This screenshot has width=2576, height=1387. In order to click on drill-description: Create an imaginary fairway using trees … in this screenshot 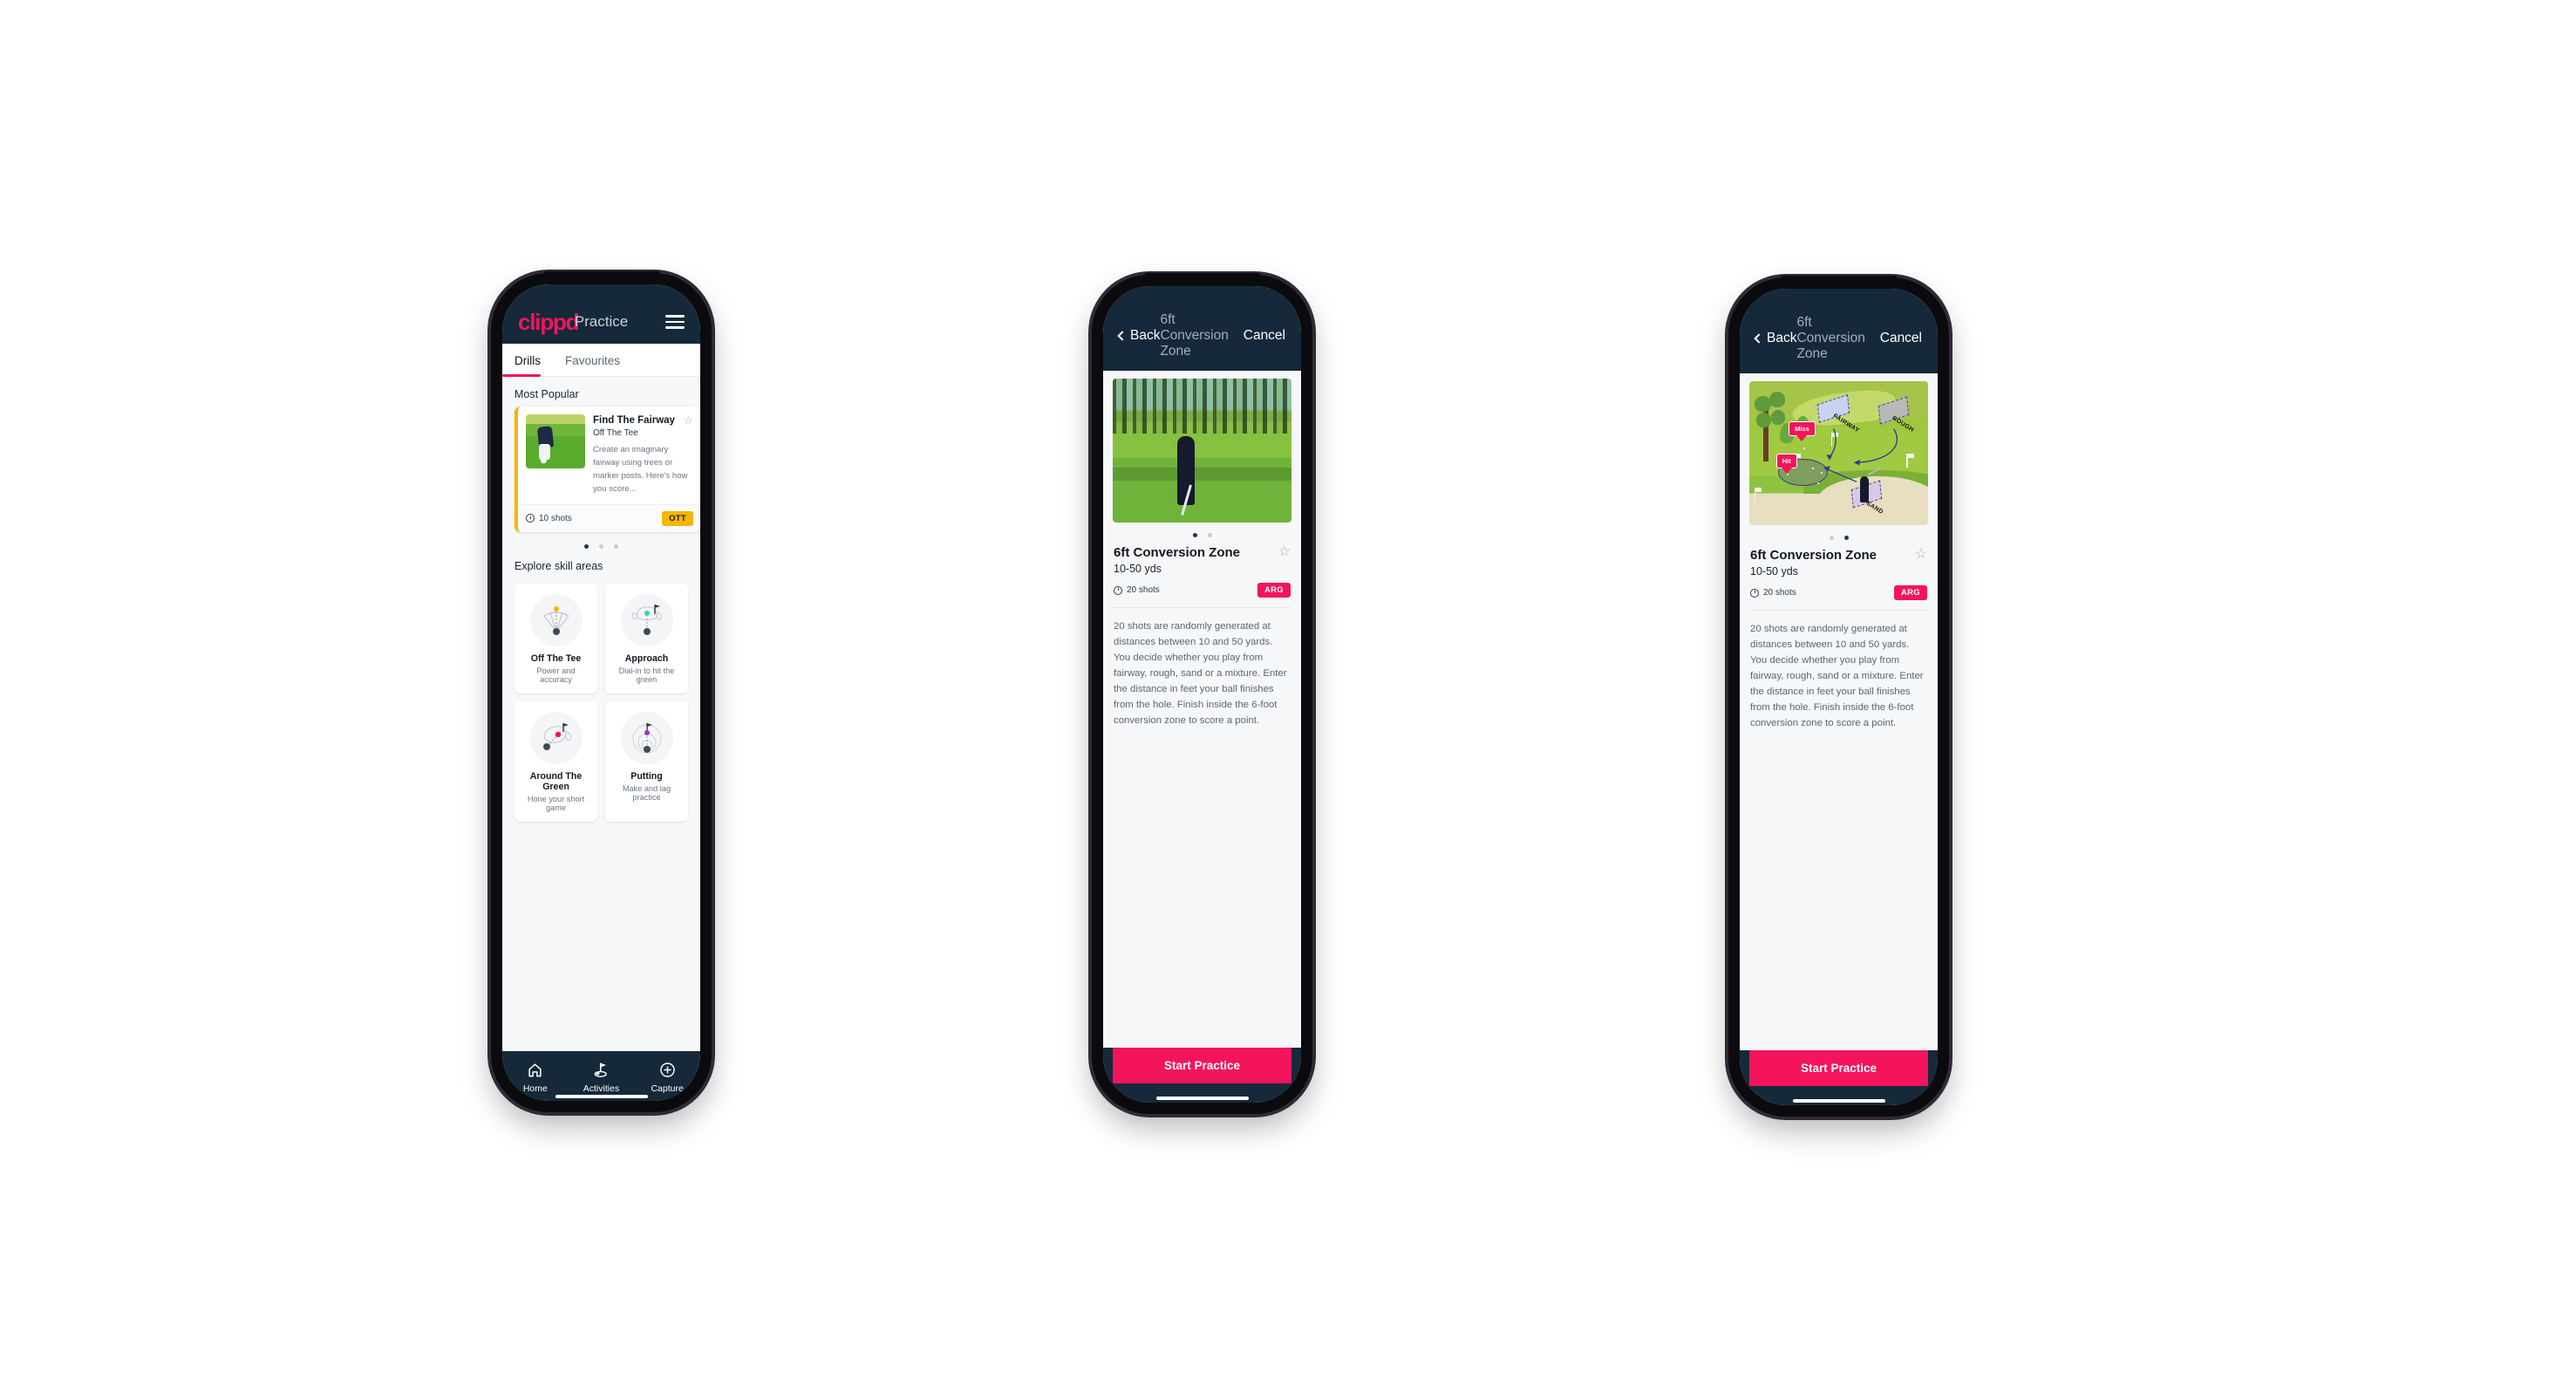, I will do `click(641, 470)`.